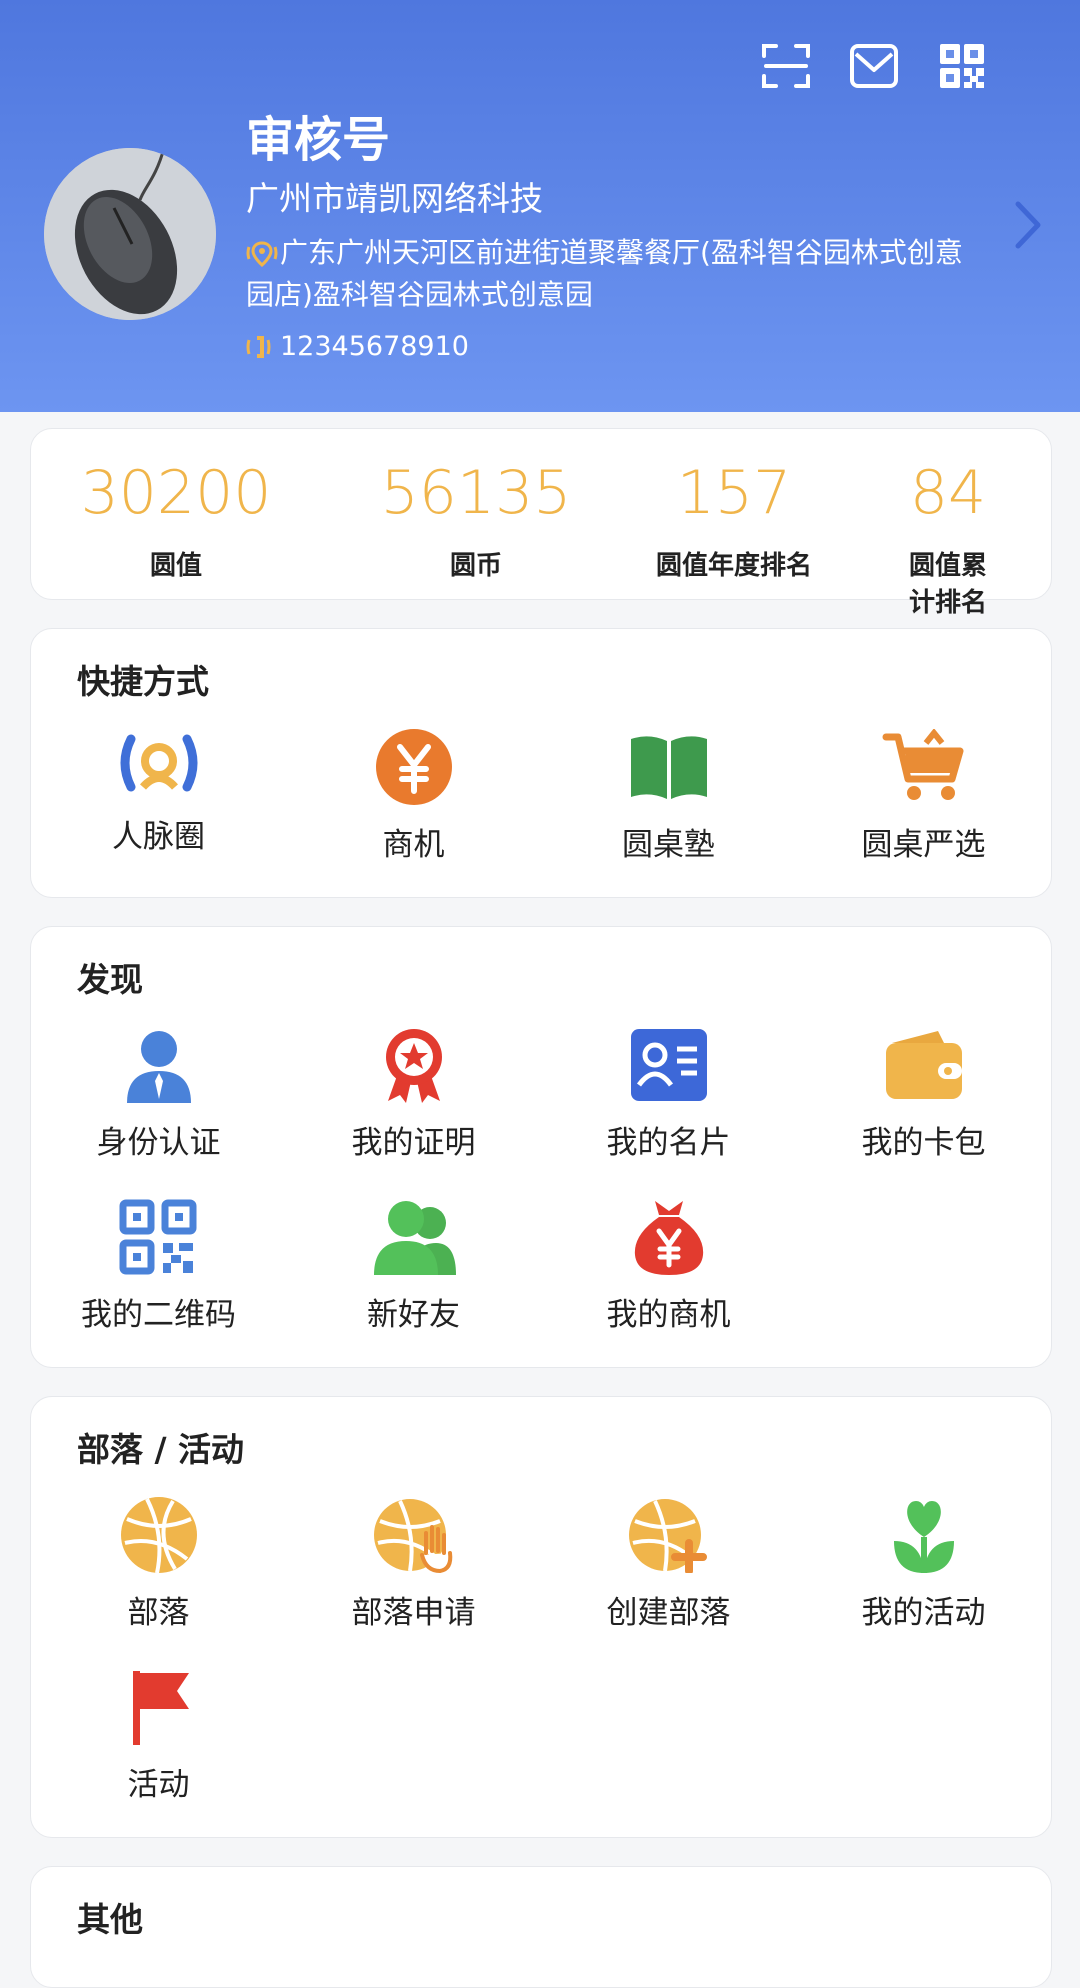  Describe the element at coordinates (413, 1143) in the screenshot. I see `discover-label: 我的证明` at that location.